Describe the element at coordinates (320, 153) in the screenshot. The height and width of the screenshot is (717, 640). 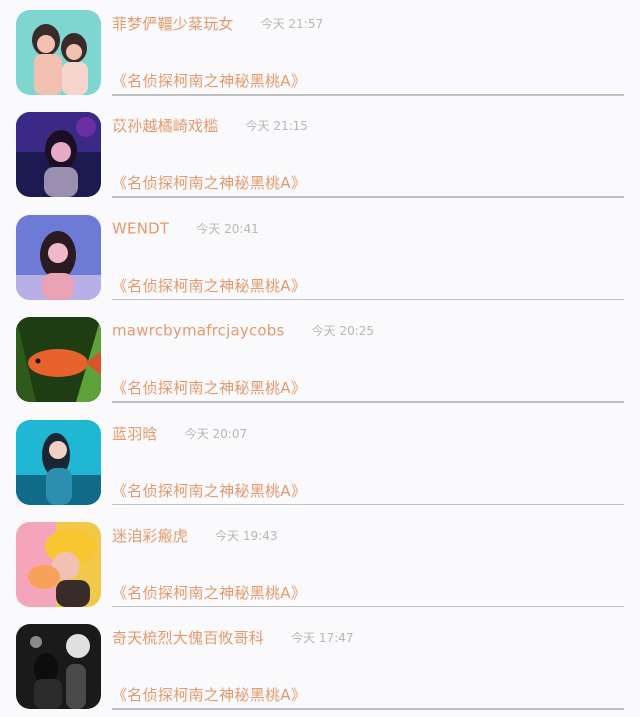
I see `list-item: 苡孙越橘崎戏槛 今天 21:15 《名侦探柯南之神秘黑桃A》` at that location.